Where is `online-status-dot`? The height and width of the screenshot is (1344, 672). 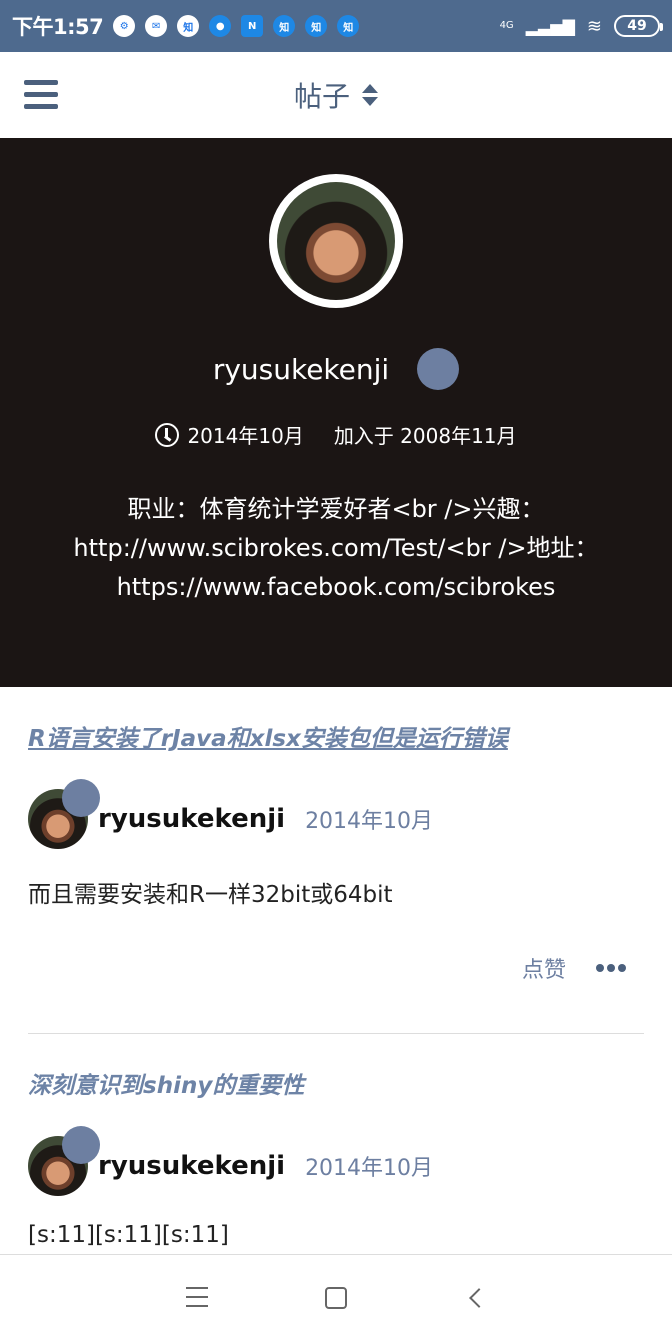 online-status-dot is located at coordinates (438, 369).